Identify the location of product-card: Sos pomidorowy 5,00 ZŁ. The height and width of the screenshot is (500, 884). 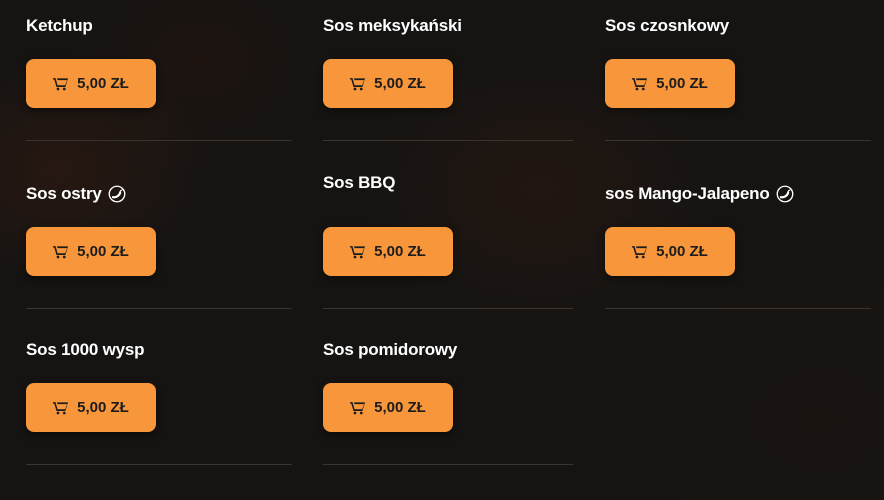
(456, 394).